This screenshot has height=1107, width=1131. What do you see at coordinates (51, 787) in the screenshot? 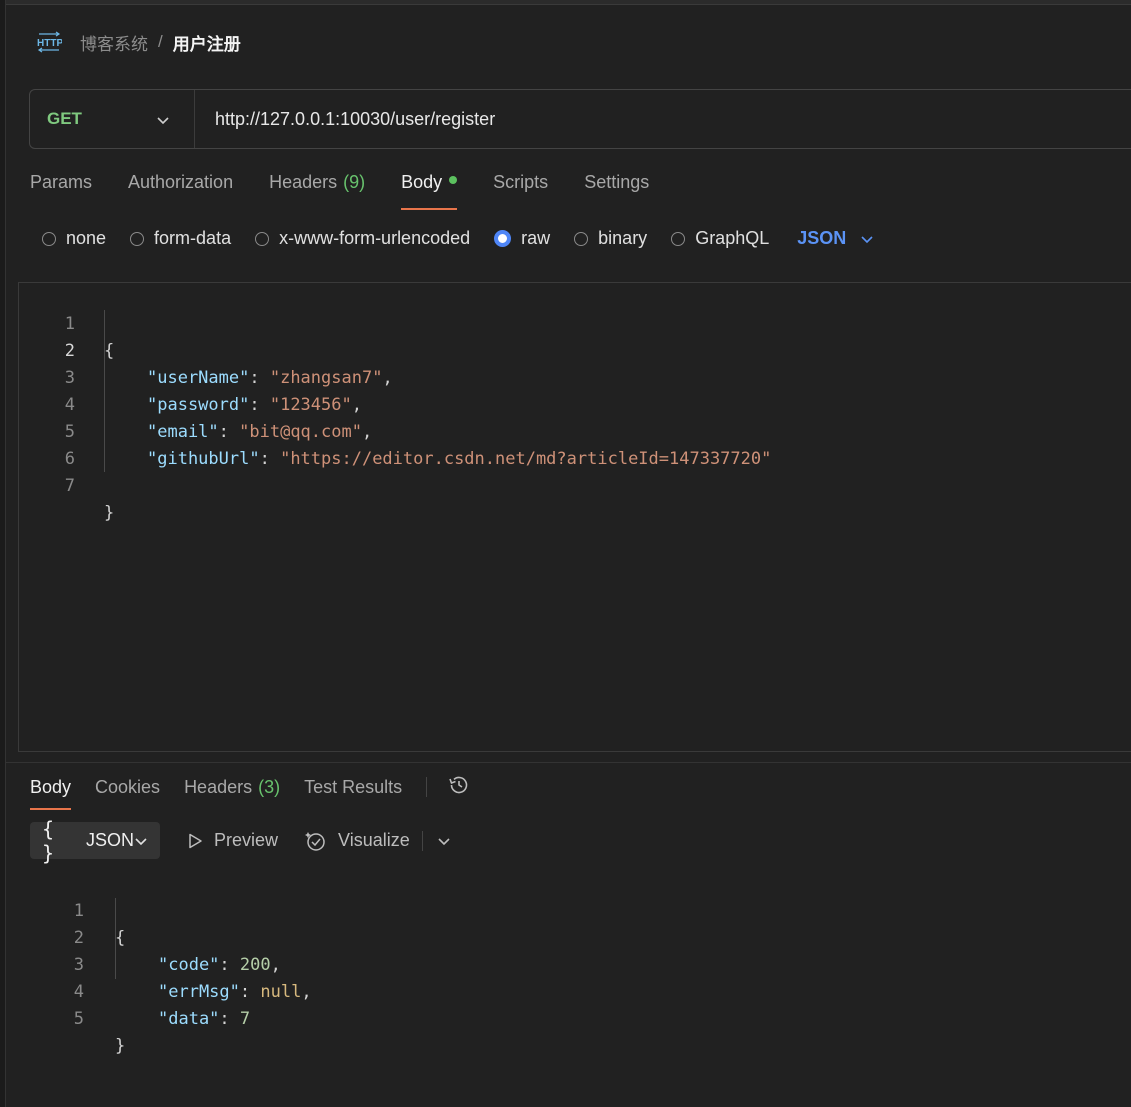
I see `tab-response-body-label: Body` at bounding box center [51, 787].